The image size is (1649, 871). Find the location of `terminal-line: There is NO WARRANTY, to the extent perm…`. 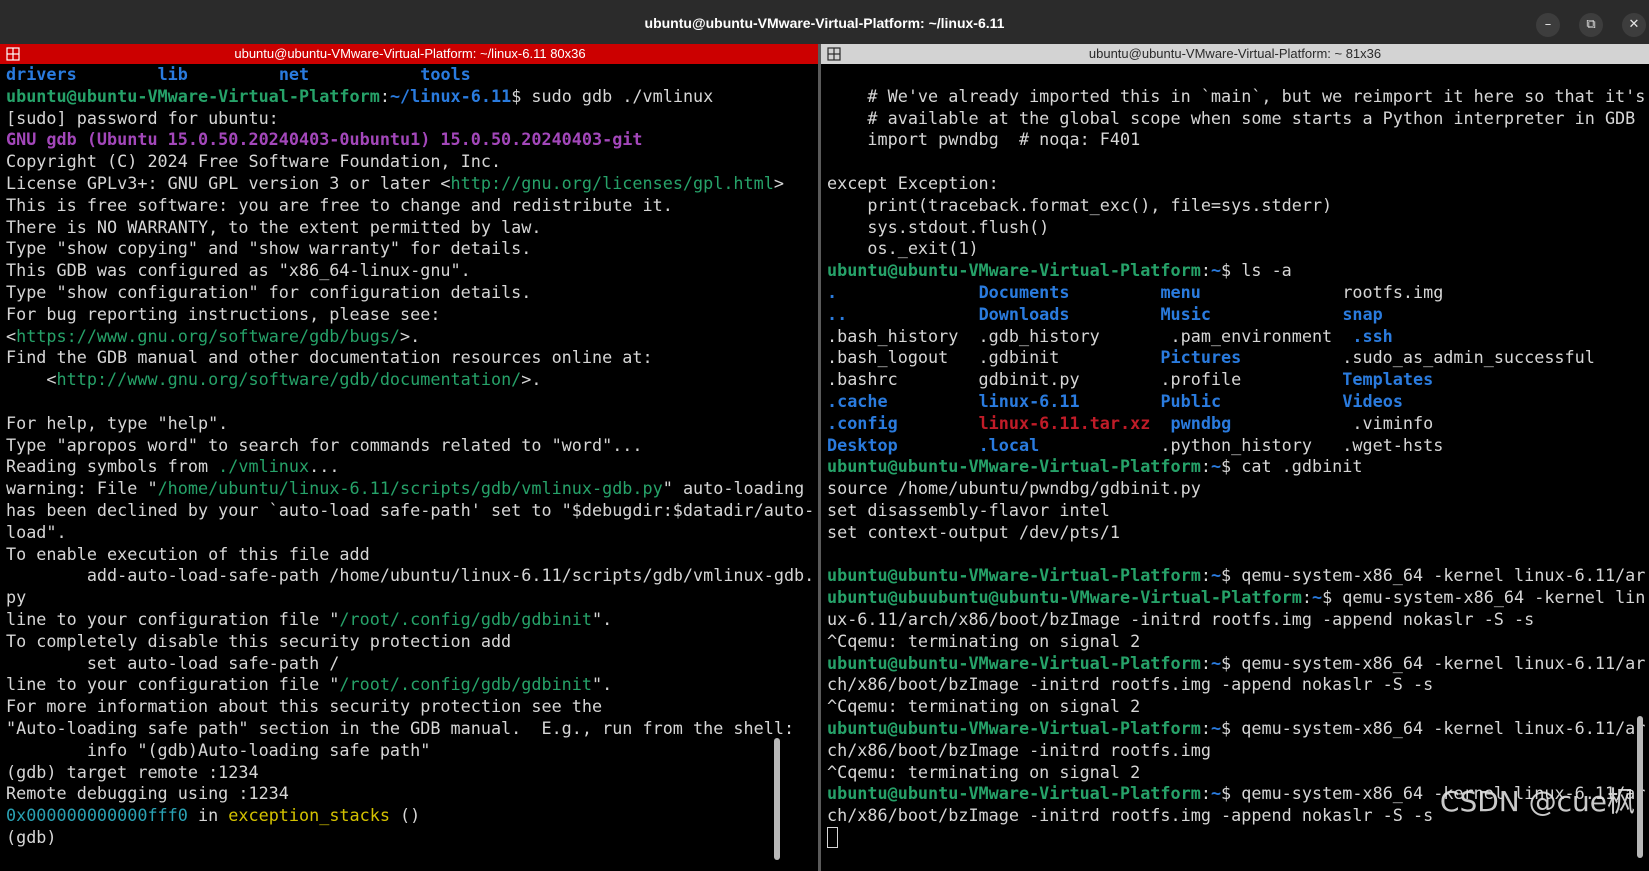

terminal-line: There is NO WARRANTY, to the extent perm… is located at coordinates (410, 228).